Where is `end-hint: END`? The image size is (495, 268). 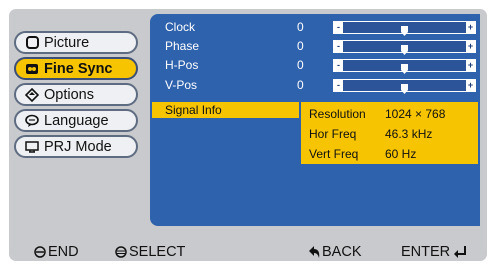 end-hint: END is located at coordinates (56, 252).